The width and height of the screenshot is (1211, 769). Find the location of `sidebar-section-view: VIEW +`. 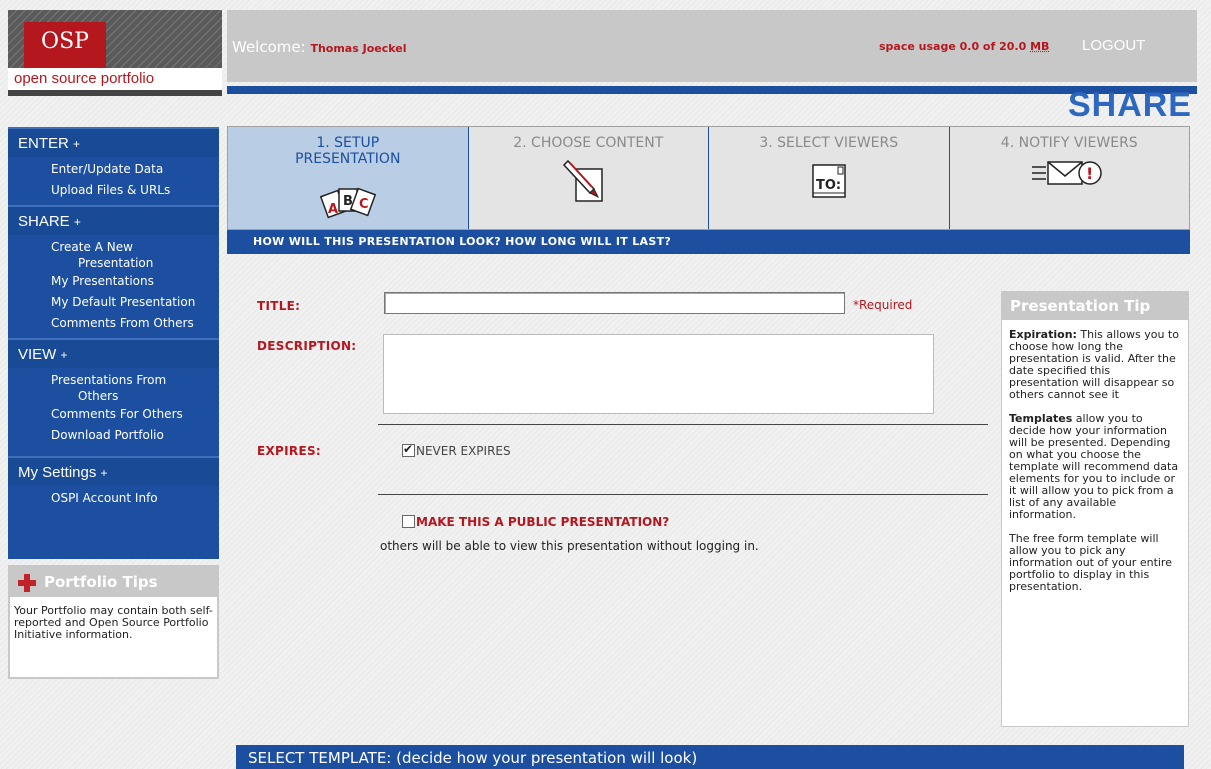

sidebar-section-view: VIEW + is located at coordinates (113, 353).